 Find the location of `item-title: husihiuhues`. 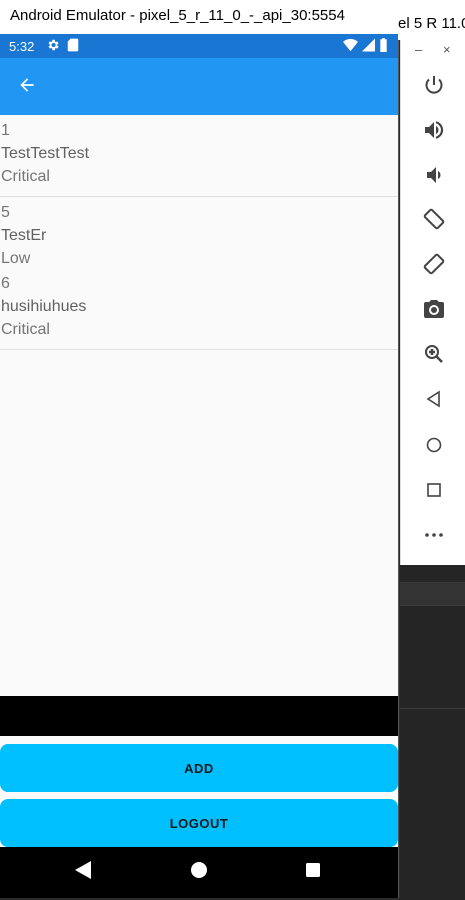

item-title: husihiuhues is located at coordinates (44, 306).